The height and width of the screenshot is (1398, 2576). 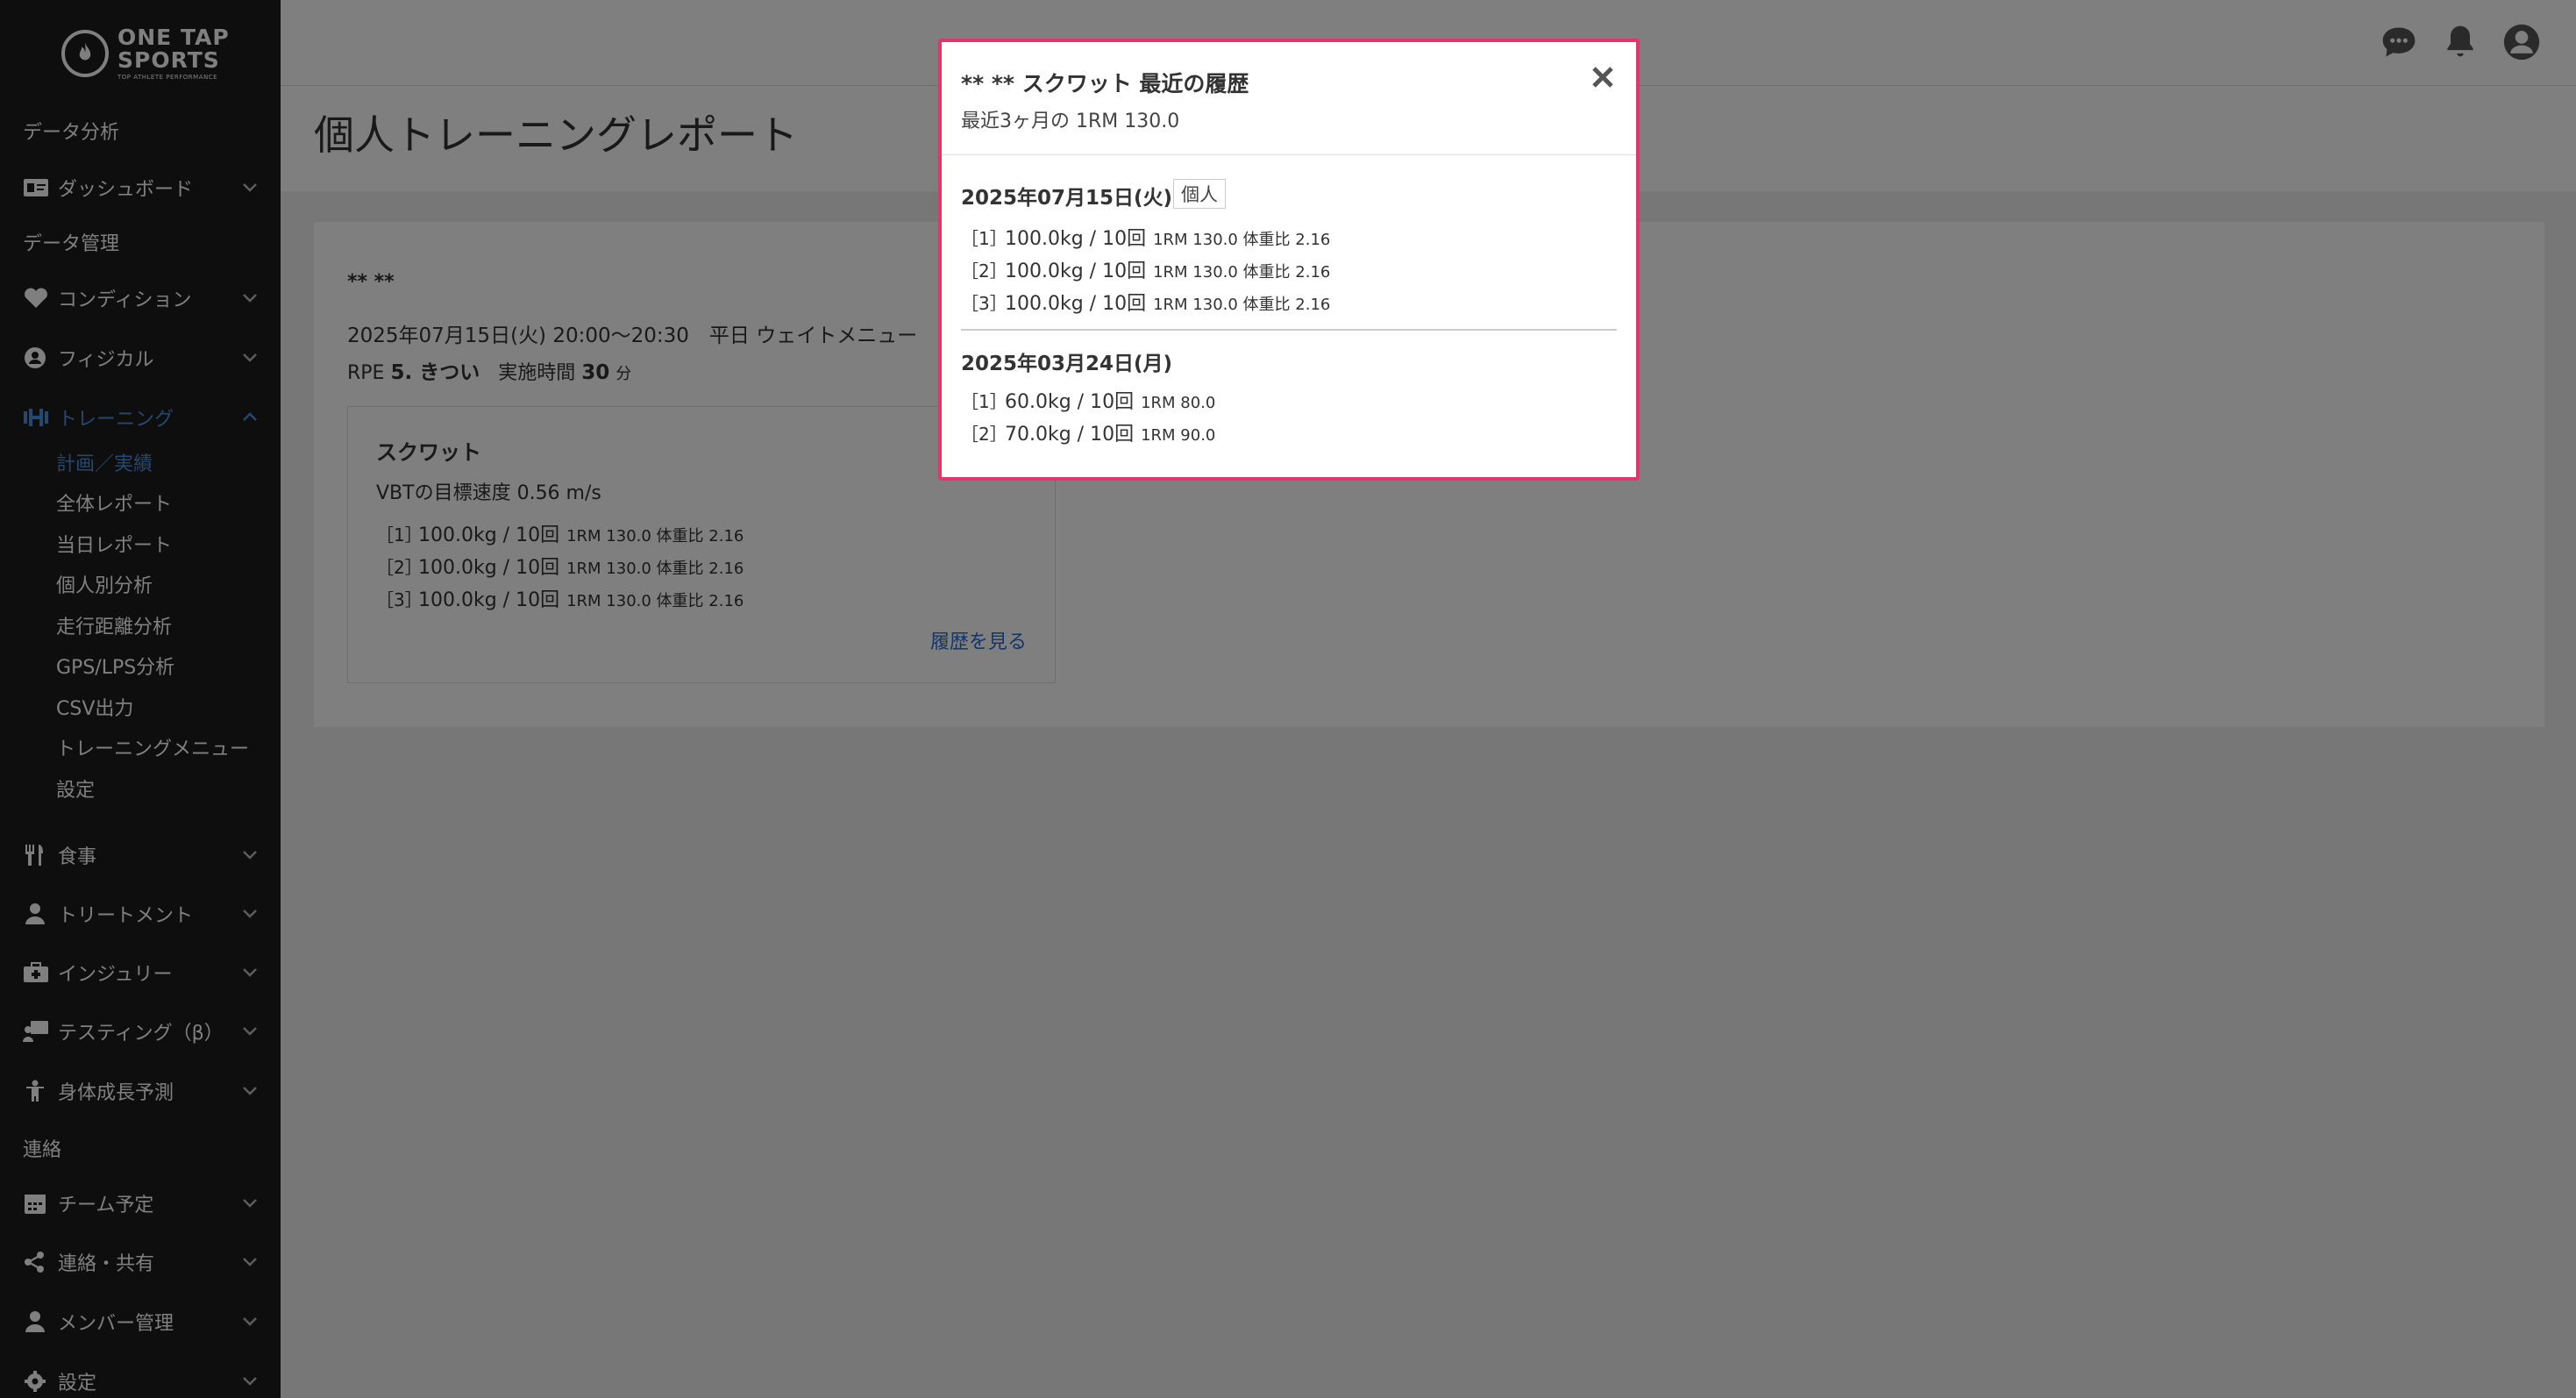 What do you see at coordinates (1289, 330) in the screenshot?
I see `history-separator` at bounding box center [1289, 330].